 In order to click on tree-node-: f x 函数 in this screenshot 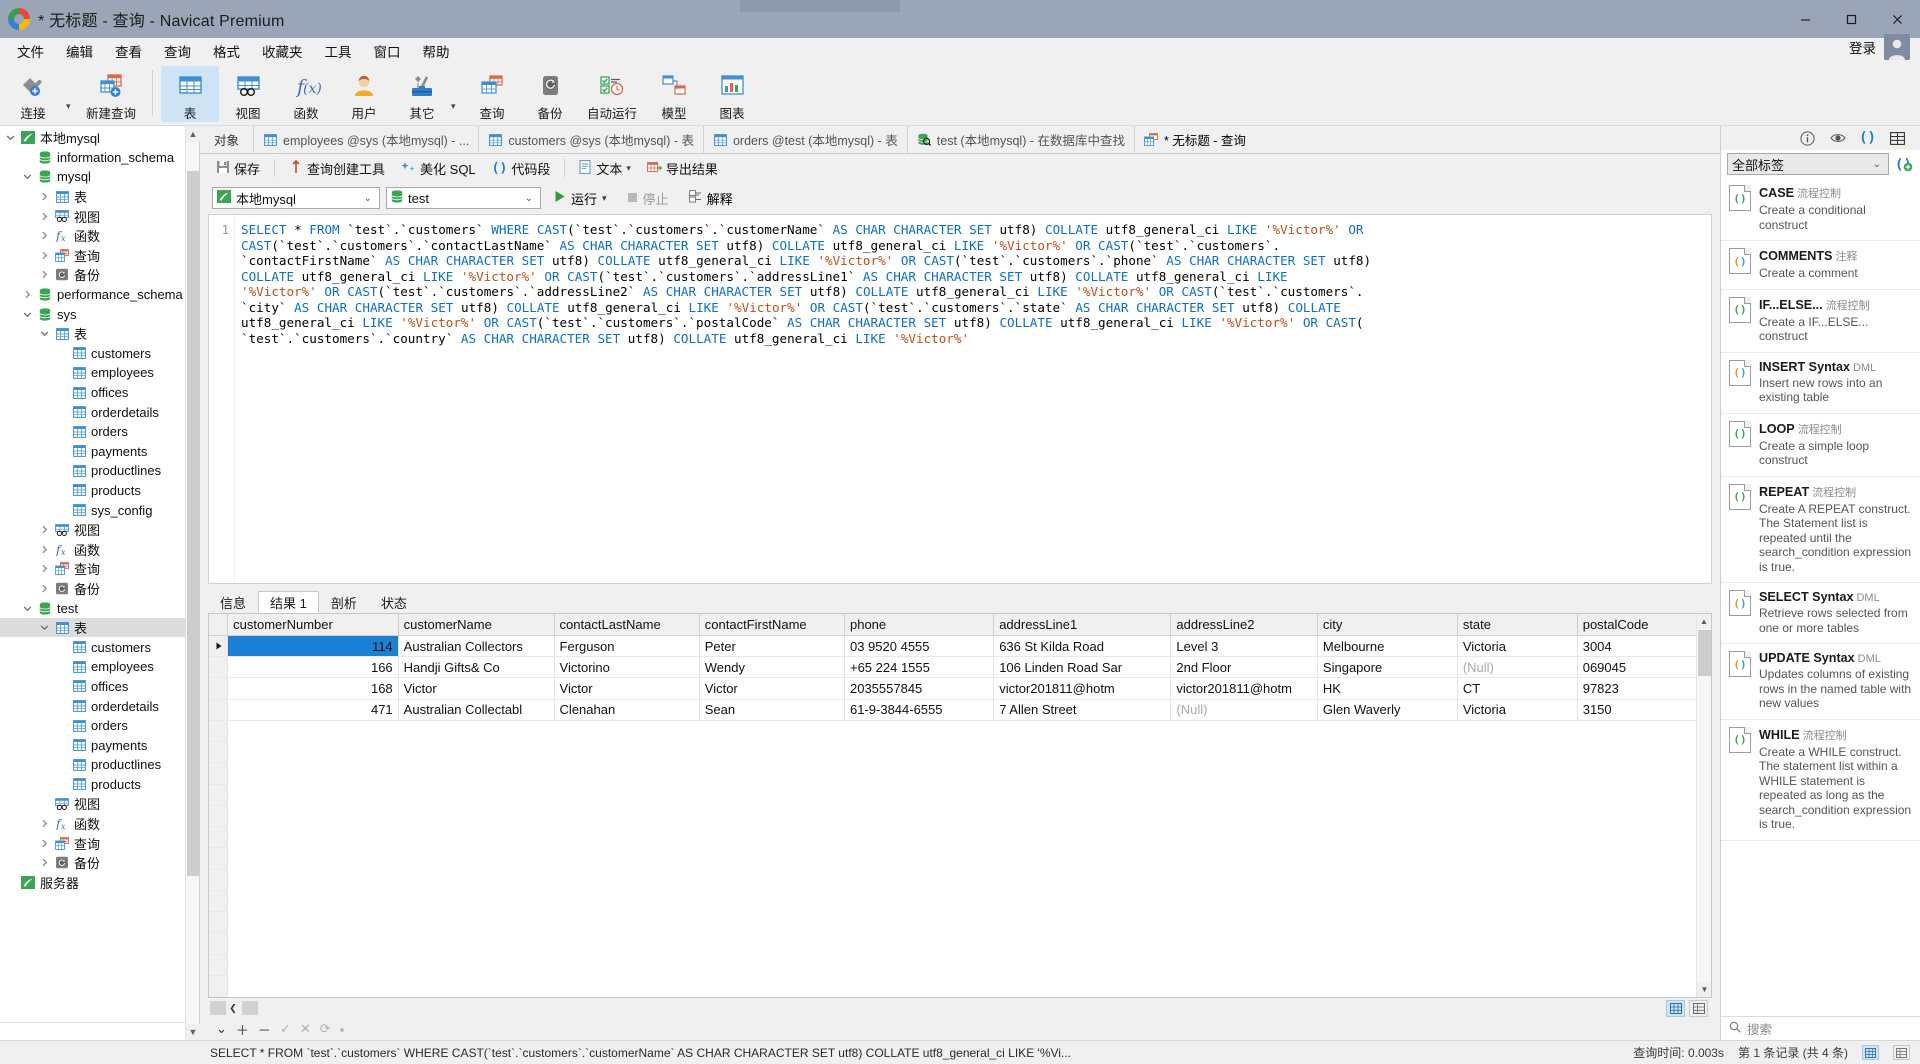, I will do `click(99, 236)`.